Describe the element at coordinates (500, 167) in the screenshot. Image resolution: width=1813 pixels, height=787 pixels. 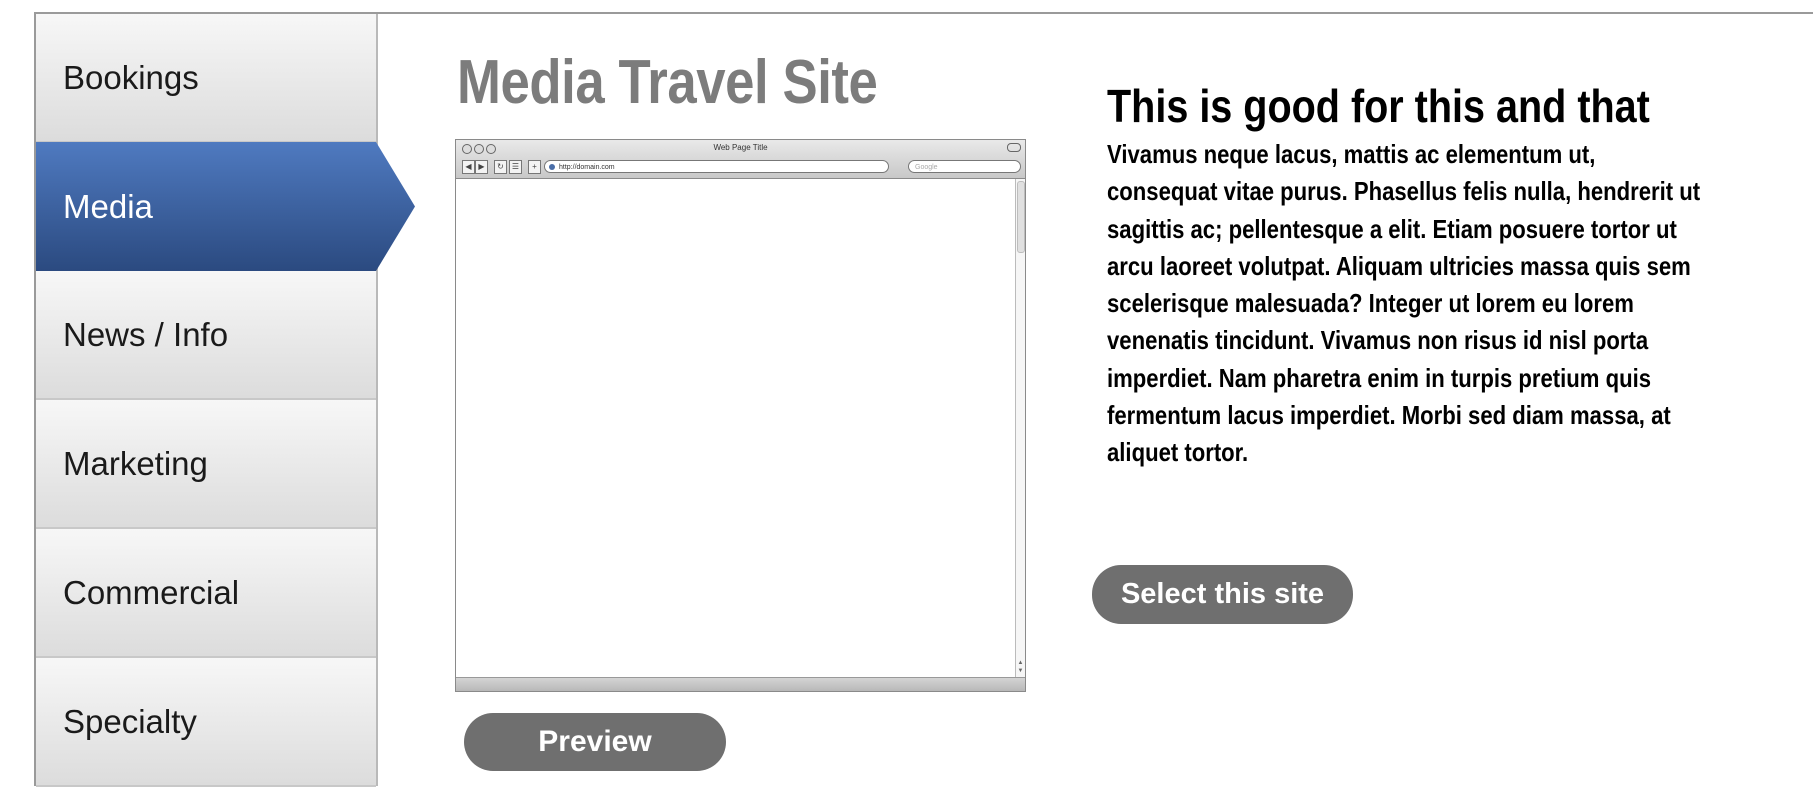
I see `reload-icon: ↻` at that location.